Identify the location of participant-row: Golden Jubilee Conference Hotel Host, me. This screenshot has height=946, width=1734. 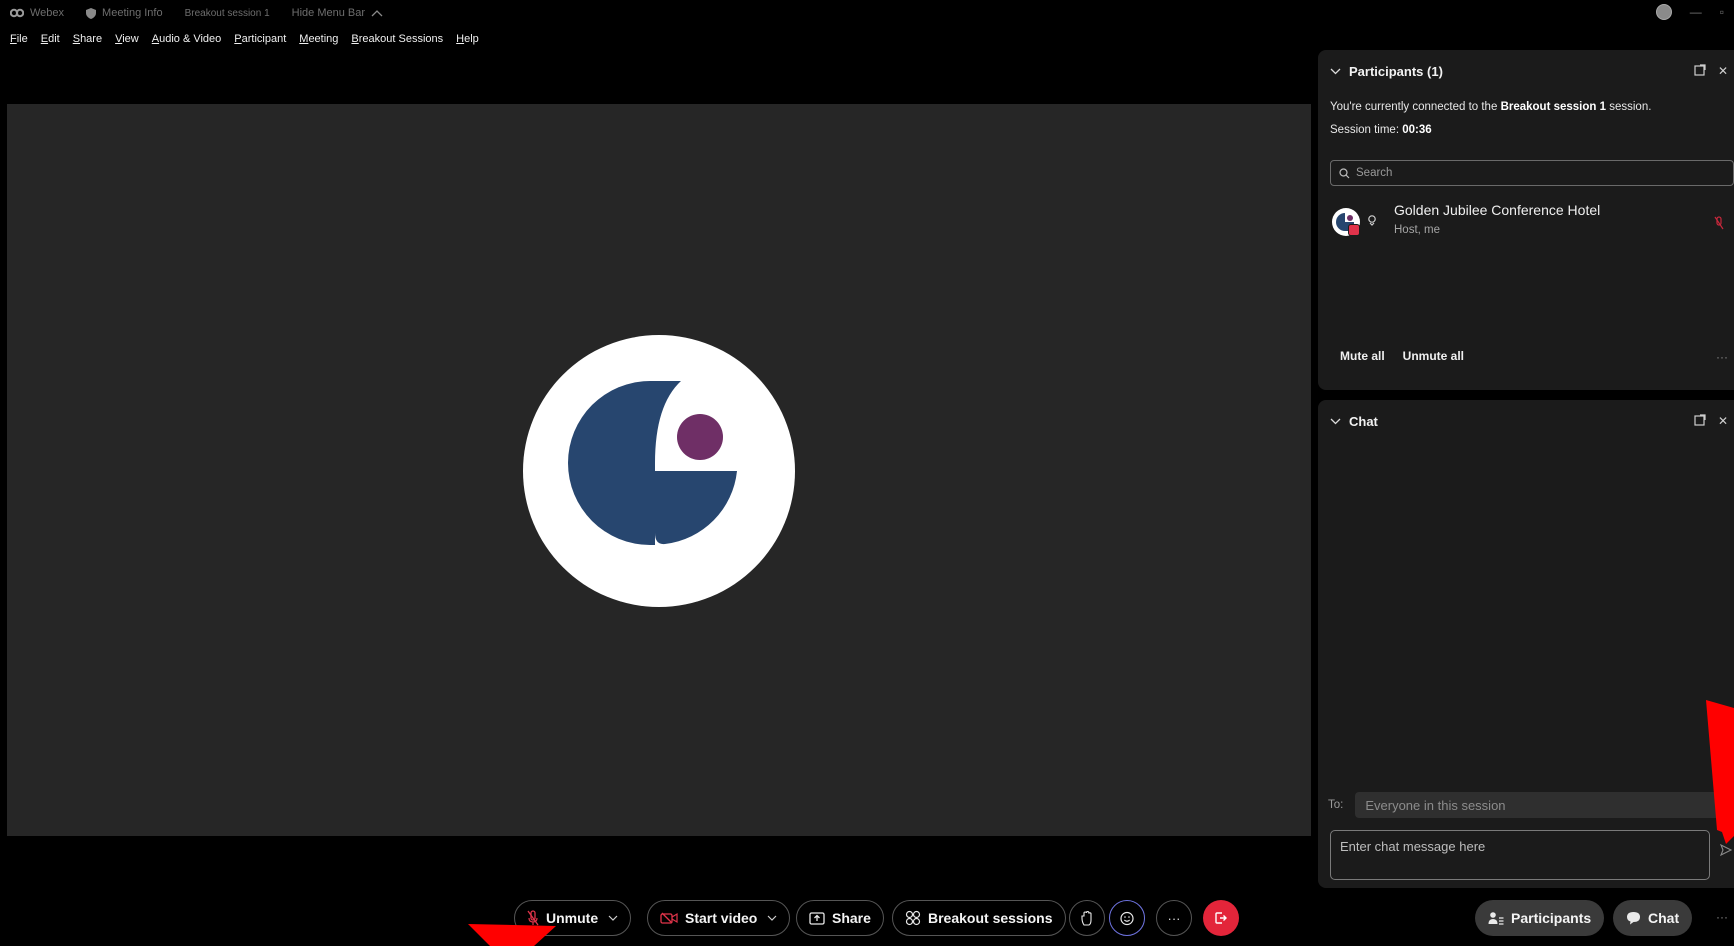
(1532, 224).